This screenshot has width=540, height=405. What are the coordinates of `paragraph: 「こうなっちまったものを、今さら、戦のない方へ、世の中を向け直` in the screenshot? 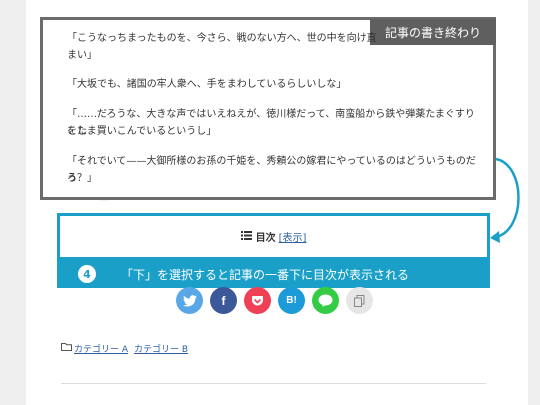 It's located at (222, 38).